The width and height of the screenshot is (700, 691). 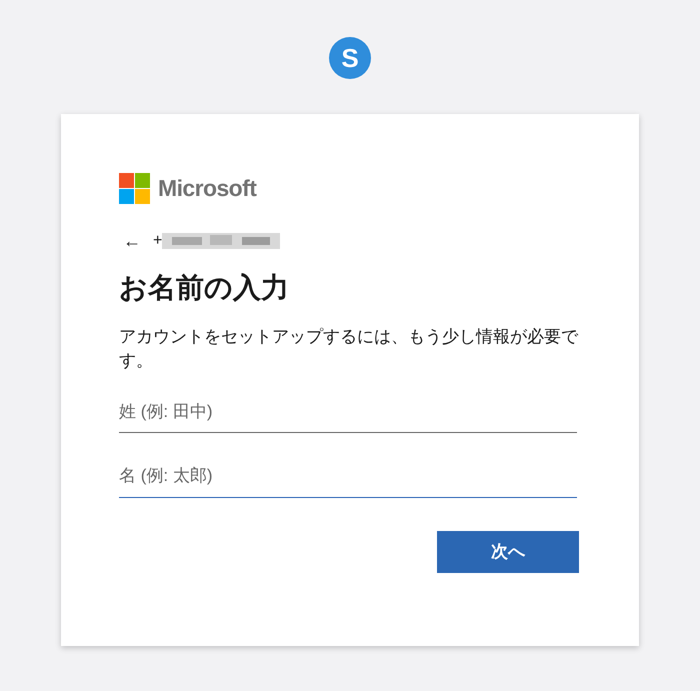 I want to click on brand-name: Microsoft, so click(x=207, y=188).